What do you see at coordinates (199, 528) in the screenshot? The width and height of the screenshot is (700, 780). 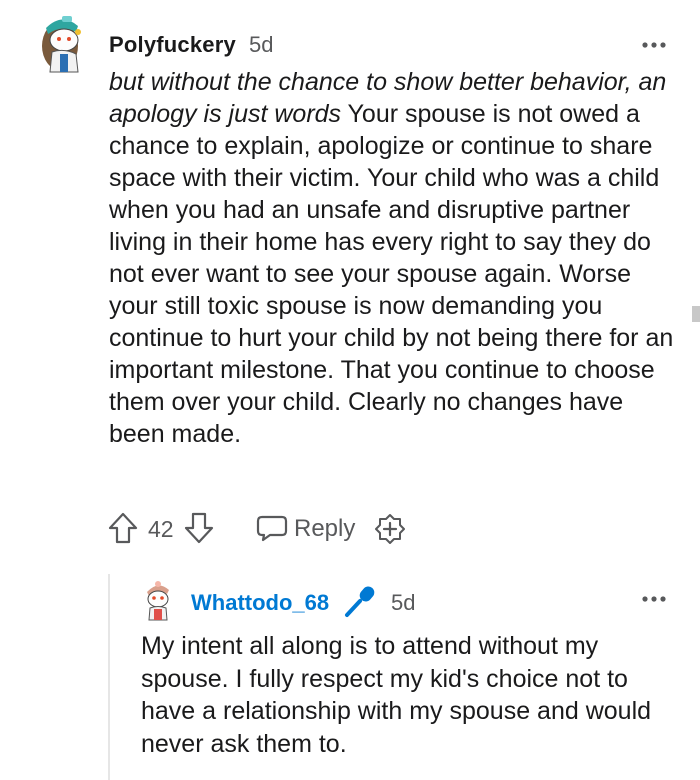 I see `downvote-arrow-icon` at bounding box center [199, 528].